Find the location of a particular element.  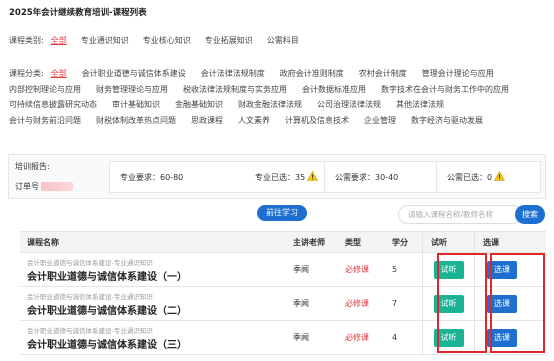

public-selected: 公需已选：0 is located at coordinates (471, 177).